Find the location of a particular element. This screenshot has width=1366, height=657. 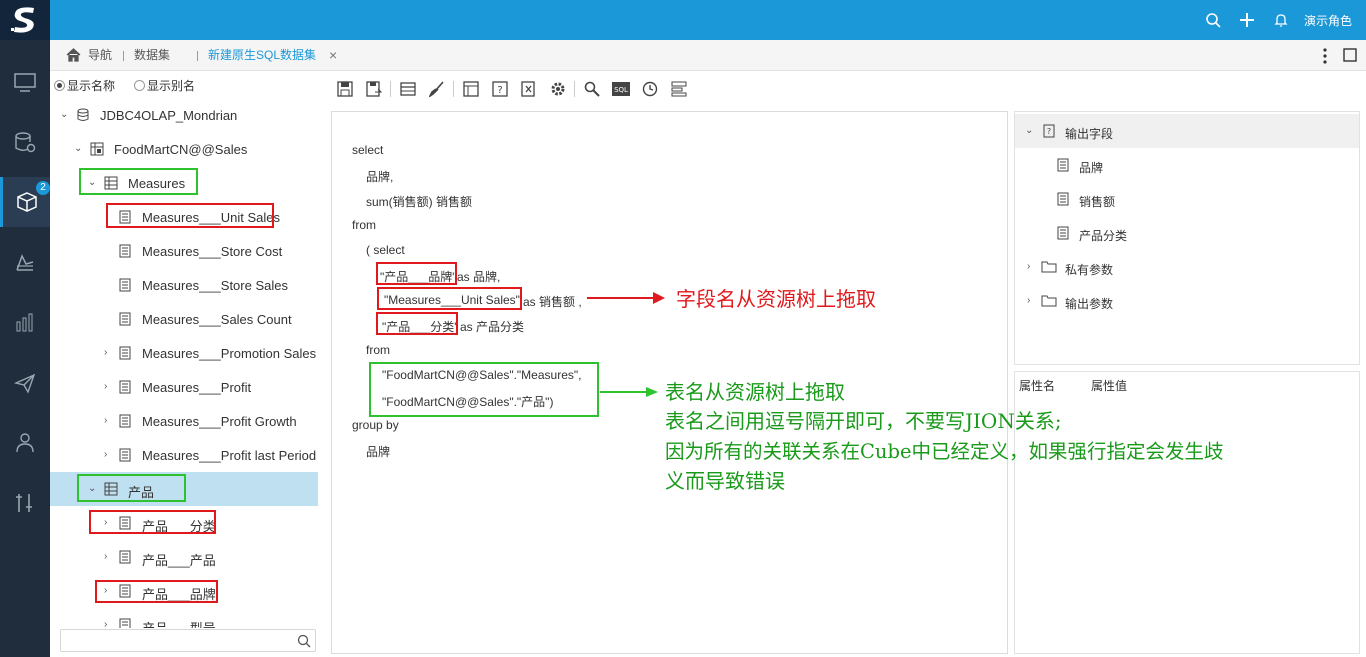

output-fields-icon: ? is located at coordinates (1049, 131).